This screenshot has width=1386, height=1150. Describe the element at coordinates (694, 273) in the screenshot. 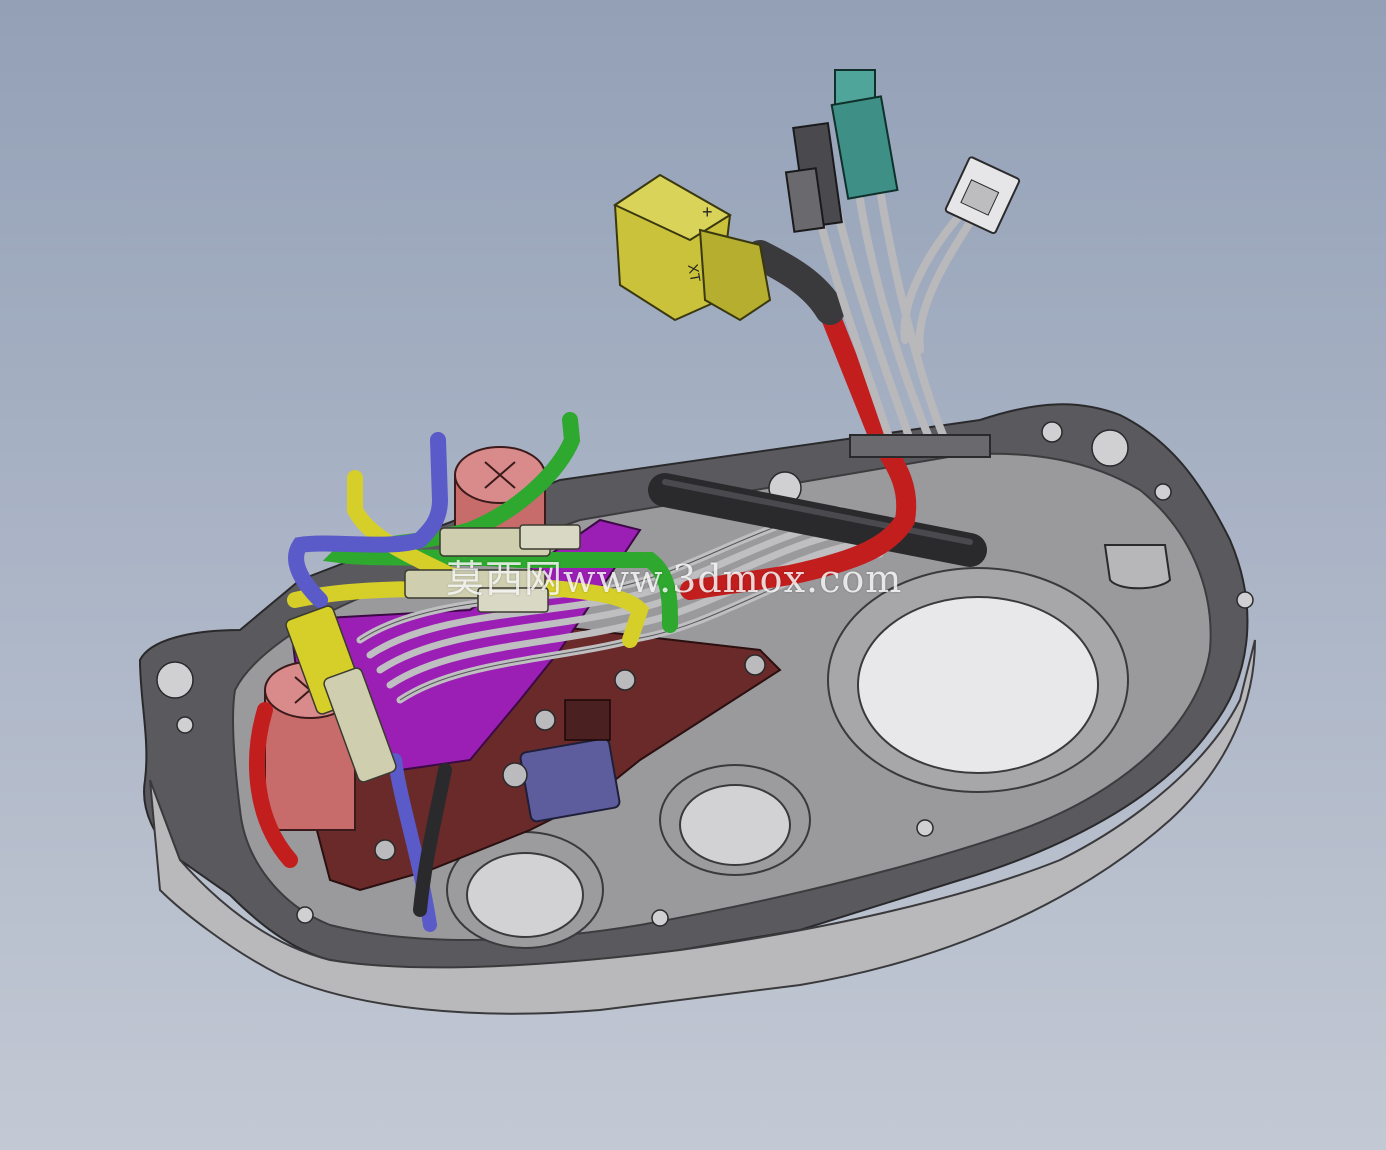

I see `connector-brand-label: XT` at that location.